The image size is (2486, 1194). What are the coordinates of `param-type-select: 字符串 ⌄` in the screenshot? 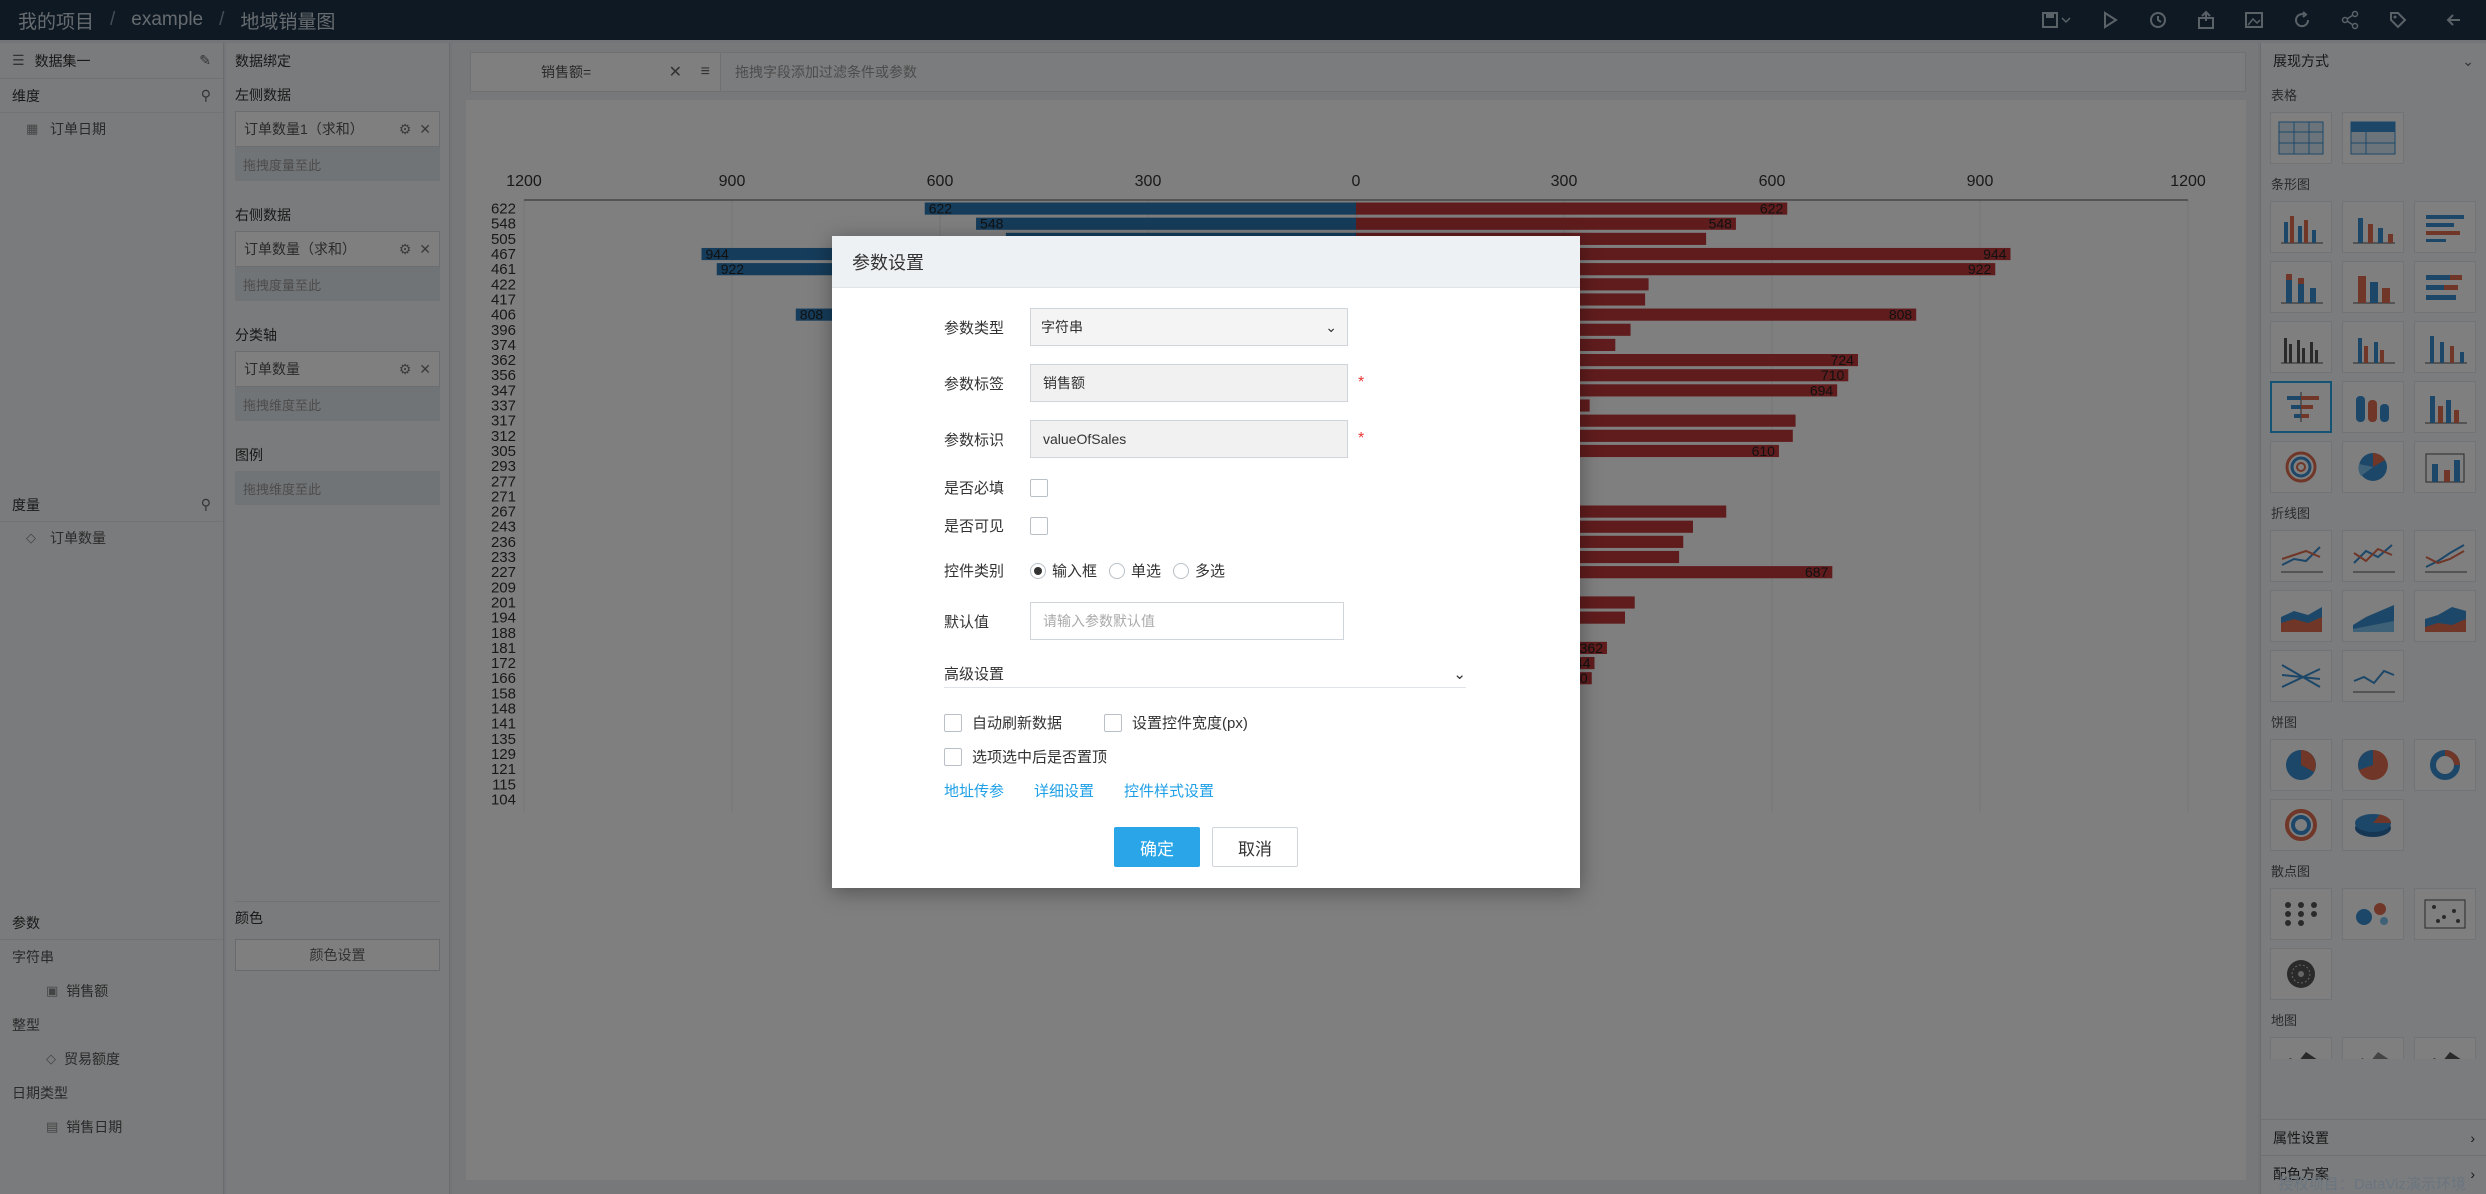 It's located at (1189, 327).